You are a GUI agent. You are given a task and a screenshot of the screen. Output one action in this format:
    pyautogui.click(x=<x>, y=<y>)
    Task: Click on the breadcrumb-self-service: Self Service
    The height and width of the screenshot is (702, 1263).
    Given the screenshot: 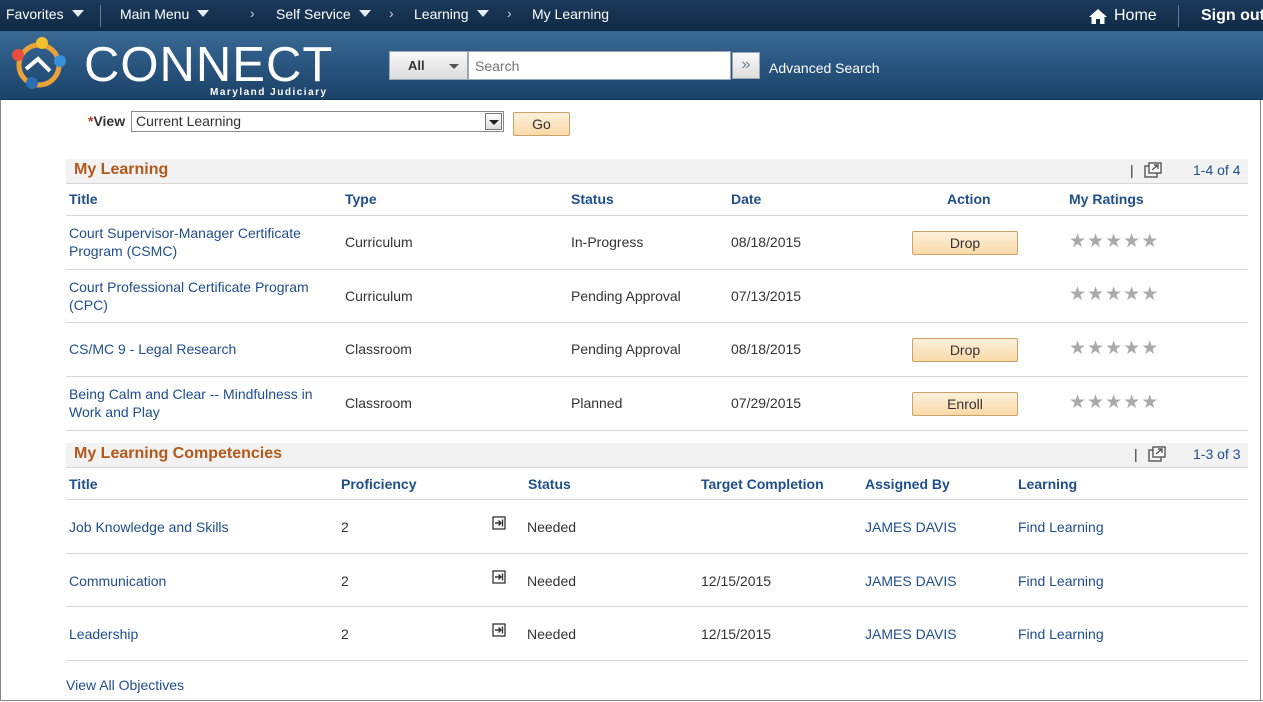 What is the action you would take?
    pyautogui.click(x=323, y=14)
    